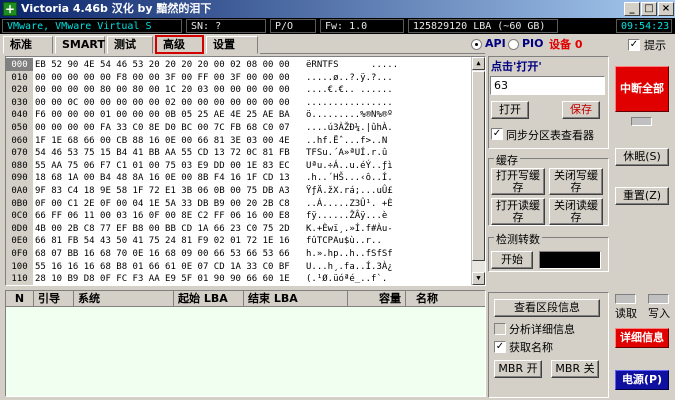 The width and height of the screenshot is (675, 400). I want to click on firmware-version: Fw: 1.0, so click(362, 26).